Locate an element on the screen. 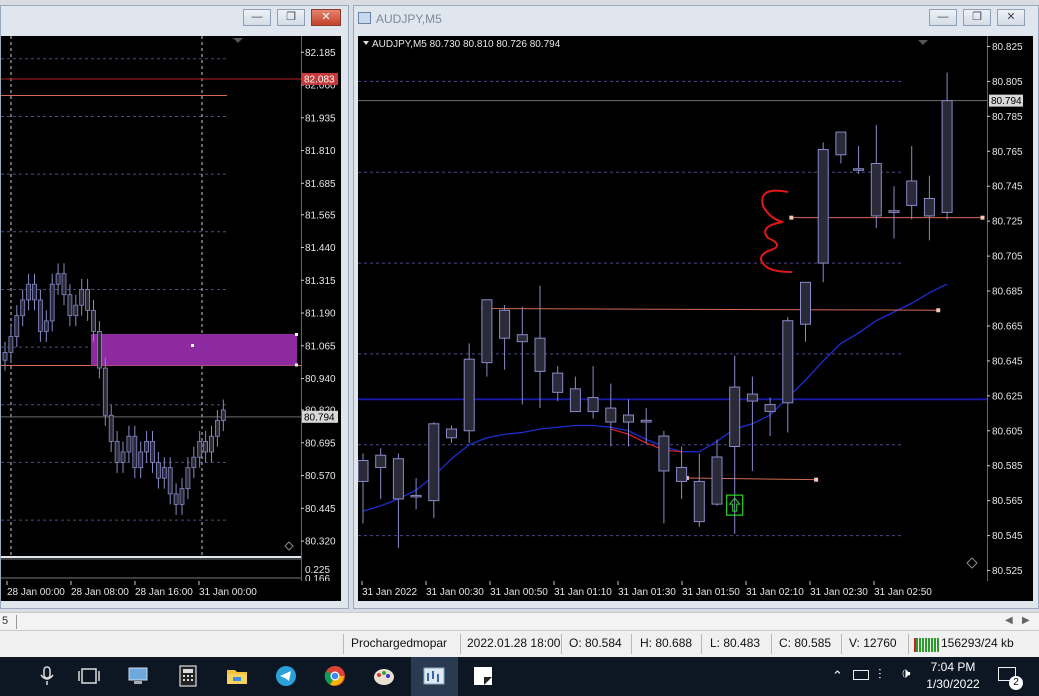  price-label: 80.685 is located at coordinates (1007, 292).